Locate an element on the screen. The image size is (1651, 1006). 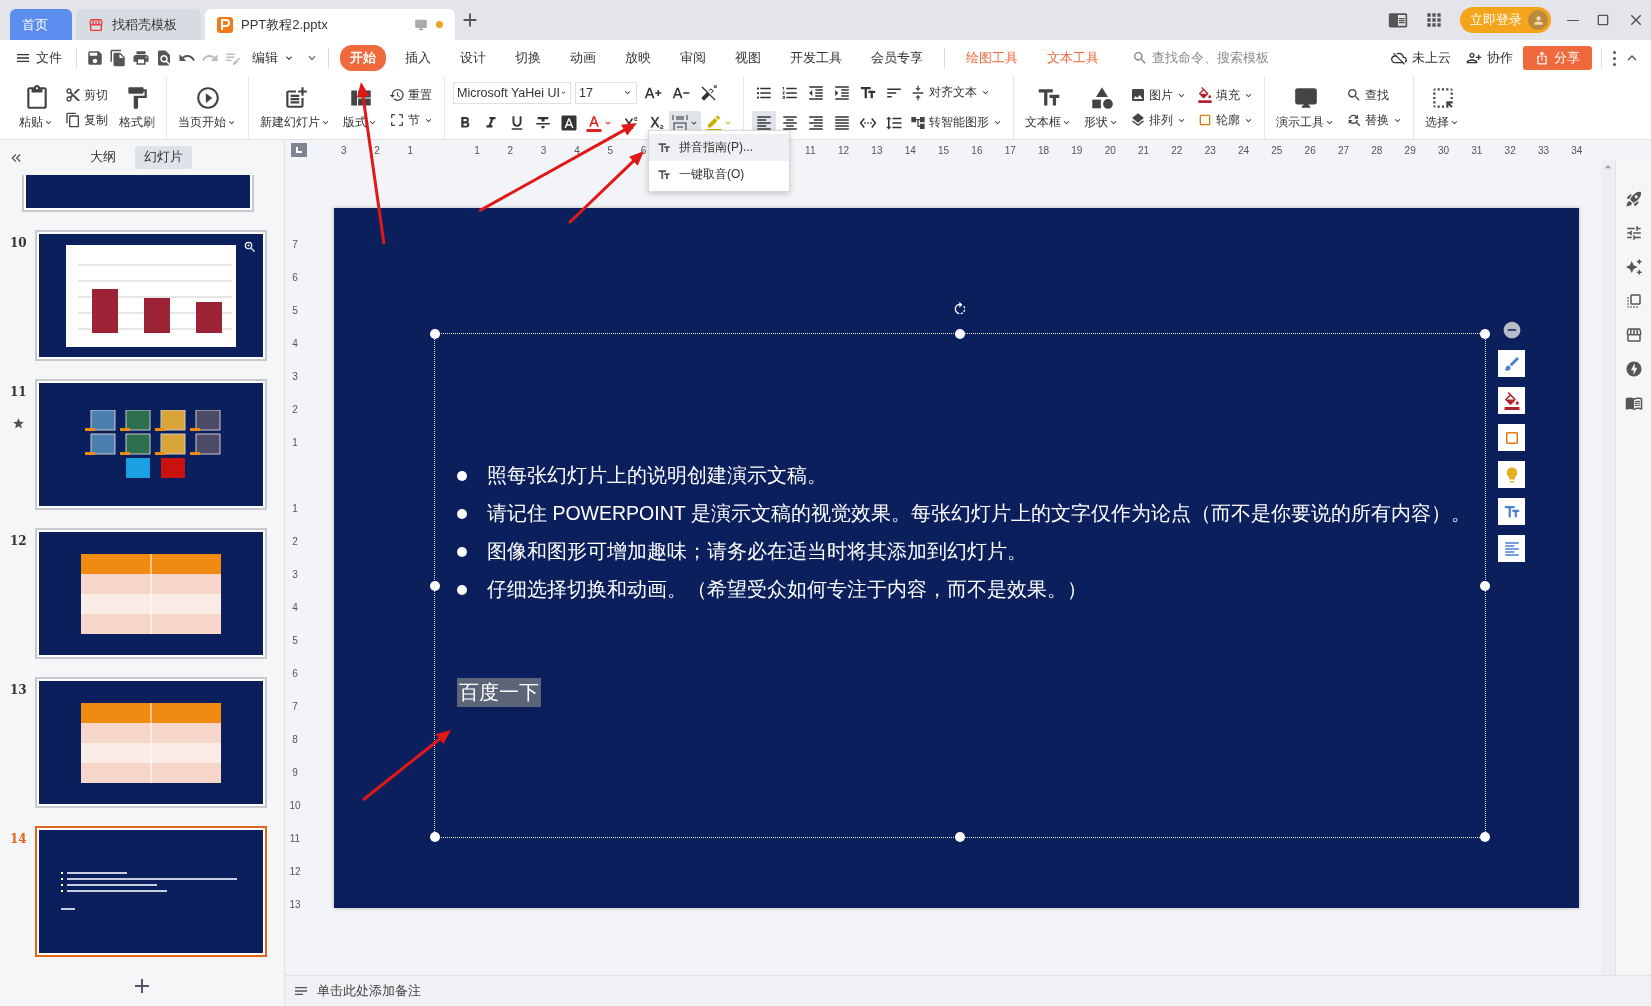
view-tab: 大纲 is located at coordinates (102, 157).